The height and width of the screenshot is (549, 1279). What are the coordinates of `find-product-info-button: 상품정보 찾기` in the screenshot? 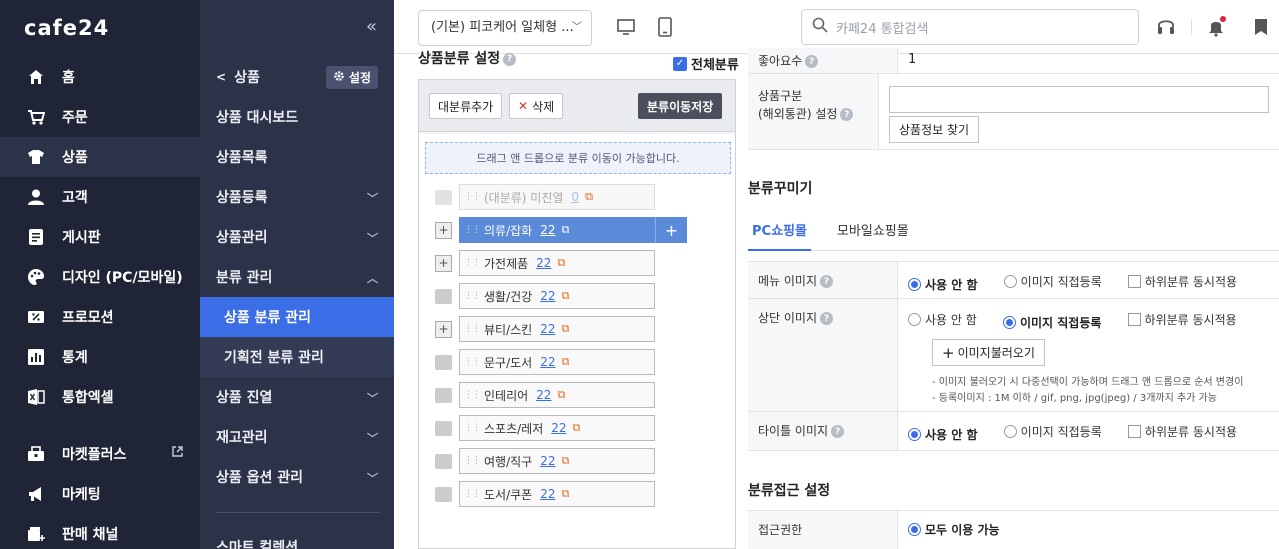 It's located at (934, 129).